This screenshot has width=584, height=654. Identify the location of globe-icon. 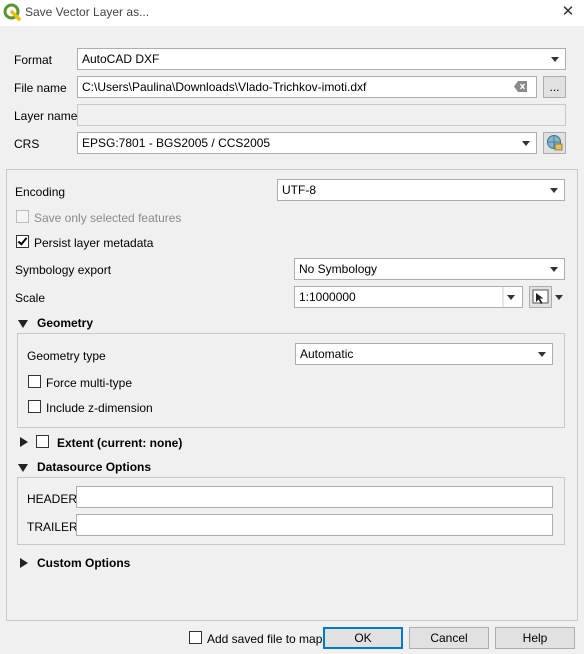
(555, 143).